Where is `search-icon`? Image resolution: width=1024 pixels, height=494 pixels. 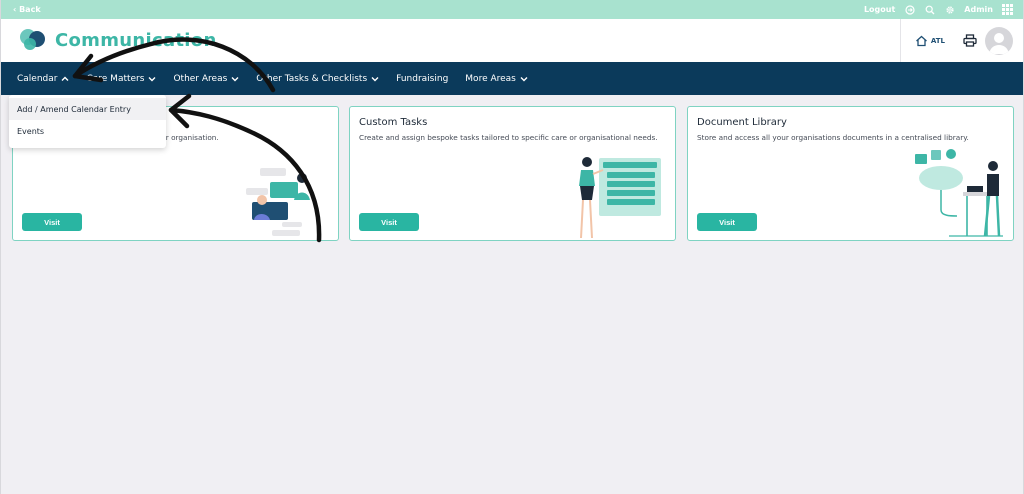
search-icon is located at coordinates (929, 9).